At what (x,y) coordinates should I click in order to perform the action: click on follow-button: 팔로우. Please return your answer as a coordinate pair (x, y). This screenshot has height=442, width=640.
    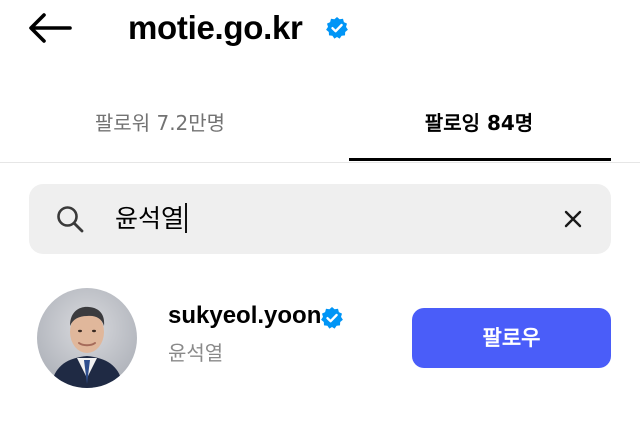
    Looking at the image, I should click on (511, 338).